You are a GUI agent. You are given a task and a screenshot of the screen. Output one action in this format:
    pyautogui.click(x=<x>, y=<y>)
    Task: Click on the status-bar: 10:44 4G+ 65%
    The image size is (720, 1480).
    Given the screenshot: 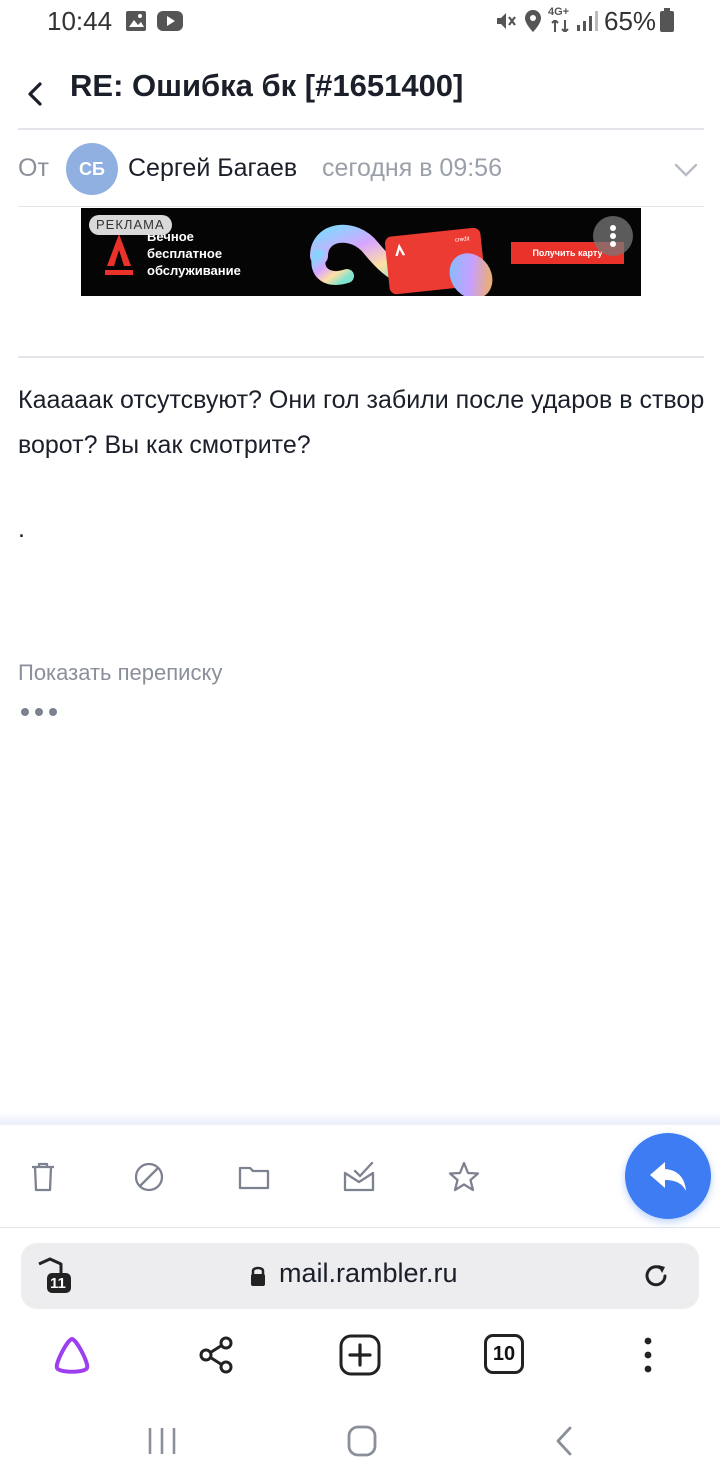 What is the action you would take?
    pyautogui.click(x=360, y=22)
    